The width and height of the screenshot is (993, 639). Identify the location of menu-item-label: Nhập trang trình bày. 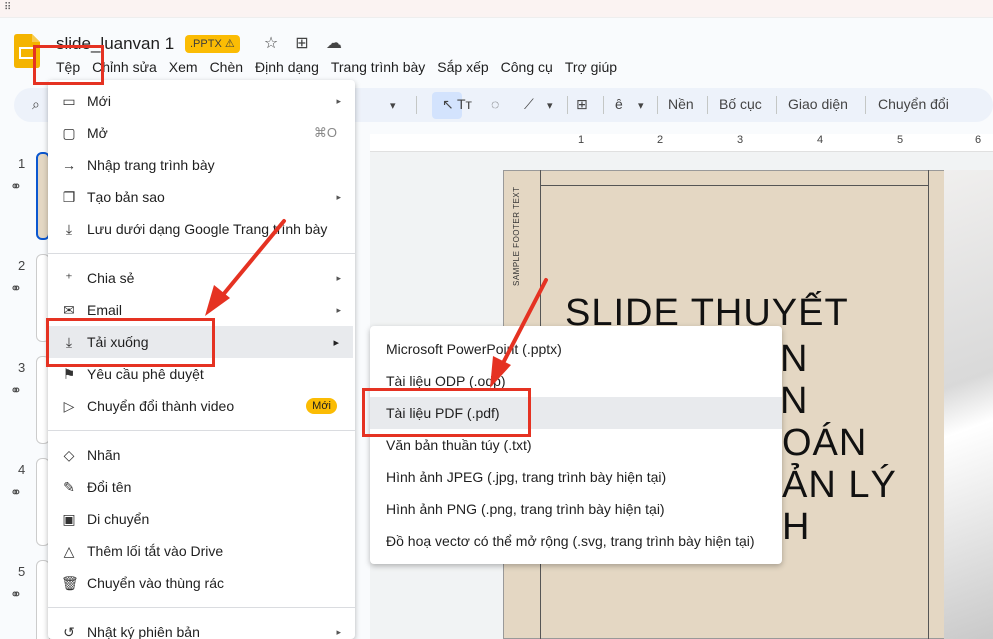
(151, 165).